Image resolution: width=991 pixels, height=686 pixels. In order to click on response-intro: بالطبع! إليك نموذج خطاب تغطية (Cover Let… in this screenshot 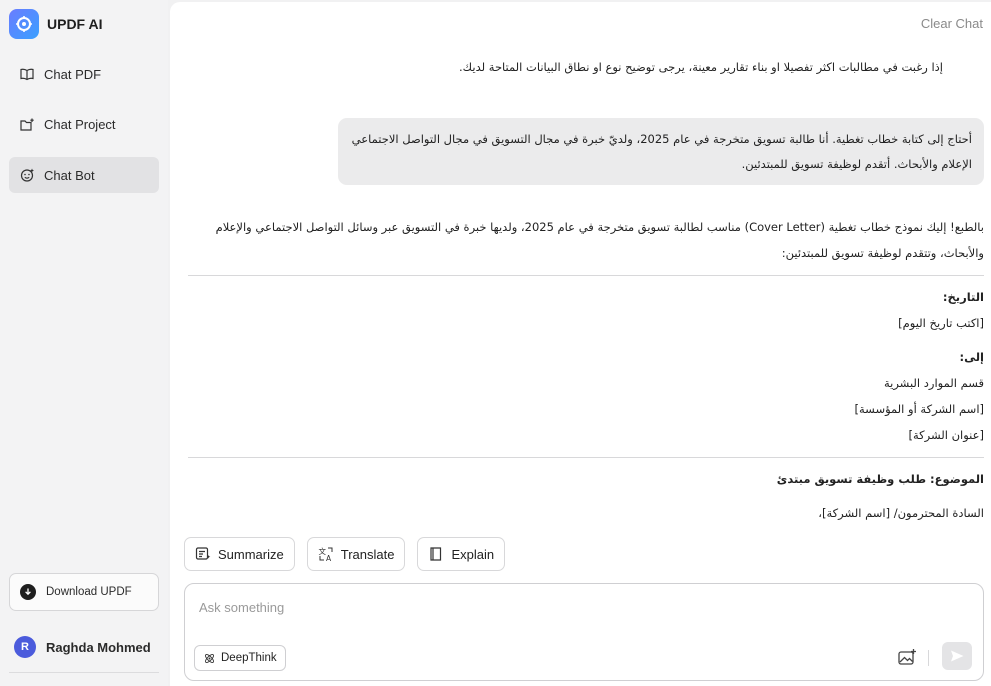, I will do `click(586, 240)`.